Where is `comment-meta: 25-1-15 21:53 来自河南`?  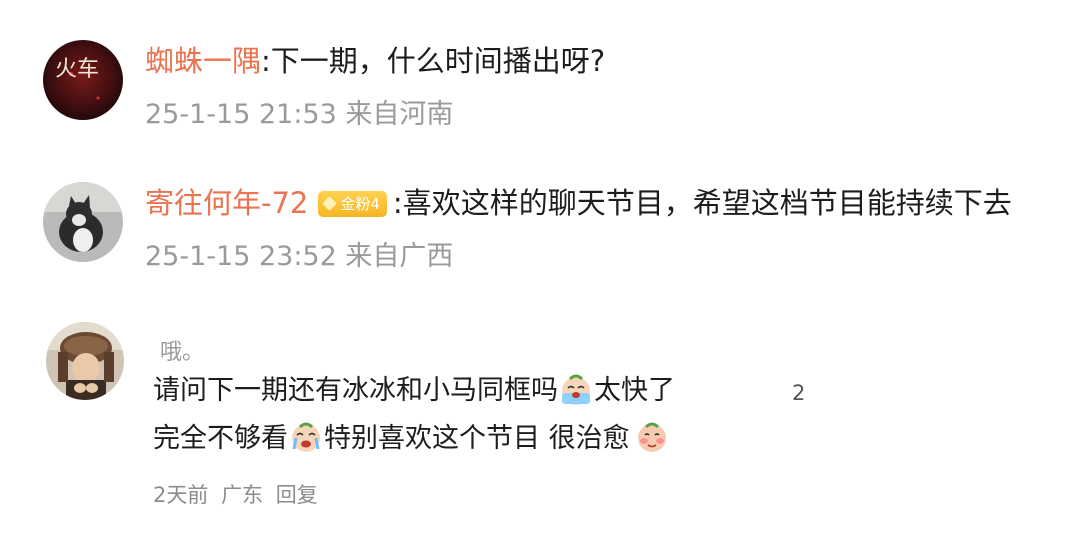 comment-meta: 25-1-15 21:53 来自河南 is located at coordinates (299, 114).